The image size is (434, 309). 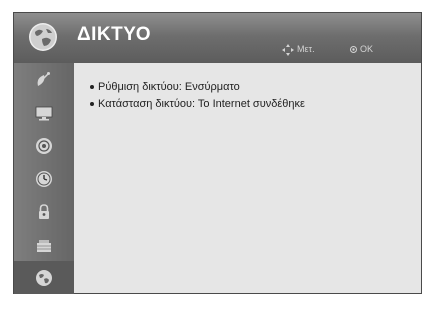 What do you see at coordinates (367, 49) in the screenshot?
I see `ok-hint: OK` at bounding box center [367, 49].